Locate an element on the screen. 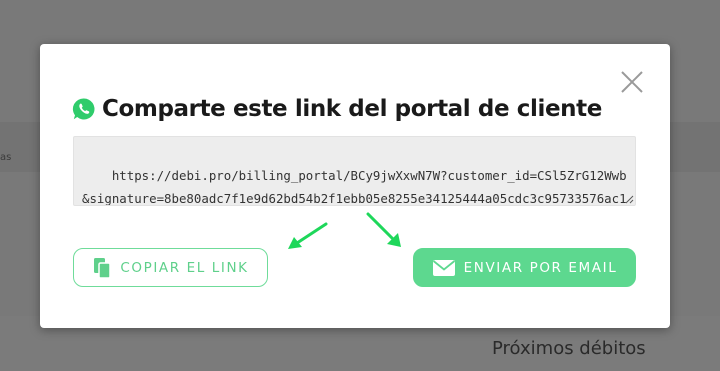  copy-link-button: COPIAR EL LINK is located at coordinates (170, 267).